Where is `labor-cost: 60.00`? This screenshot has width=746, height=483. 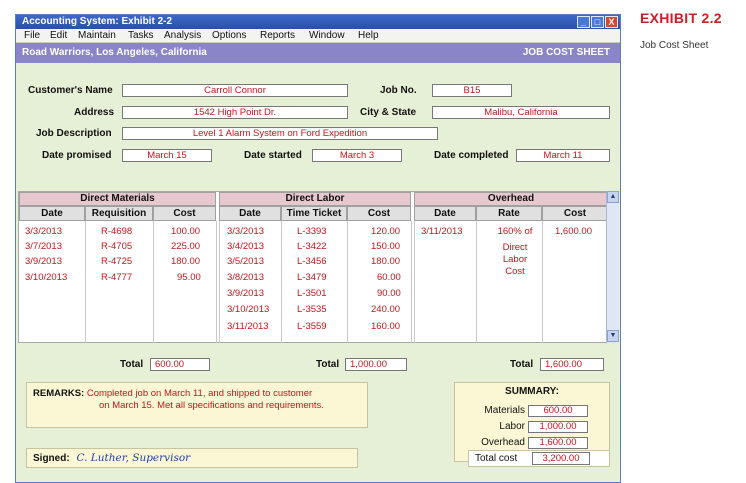
labor-cost: 60.00 is located at coordinates (389, 277).